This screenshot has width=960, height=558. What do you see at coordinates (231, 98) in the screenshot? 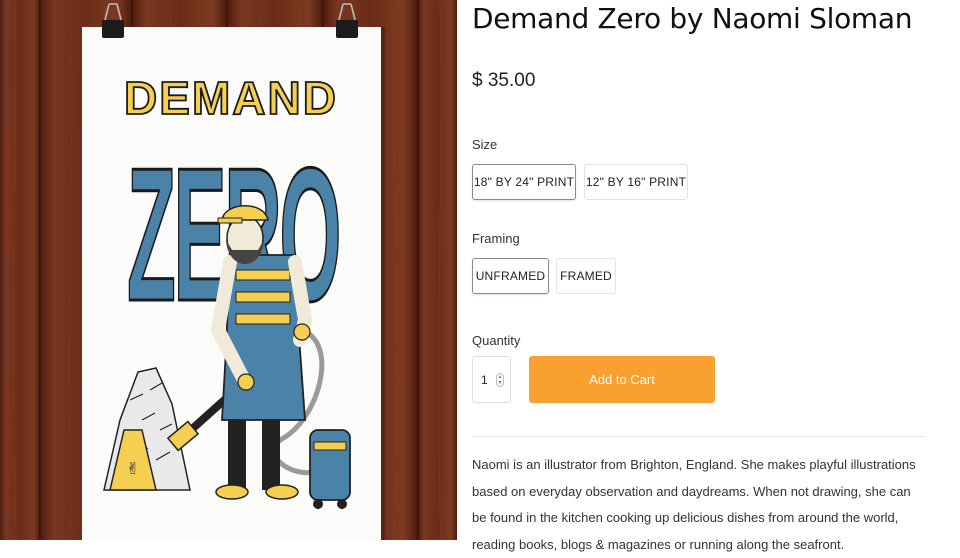
I see `poster-word-demand: DEMAND` at bounding box center [231, 98].